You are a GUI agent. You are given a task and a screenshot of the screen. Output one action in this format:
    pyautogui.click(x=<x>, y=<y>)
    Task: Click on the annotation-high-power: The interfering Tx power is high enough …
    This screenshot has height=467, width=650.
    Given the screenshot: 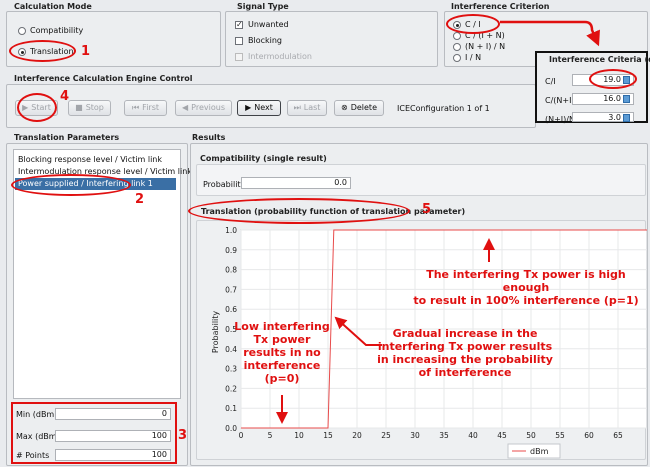 What is the action you would take?
    pyautogui.click(x=526, y=287)
    